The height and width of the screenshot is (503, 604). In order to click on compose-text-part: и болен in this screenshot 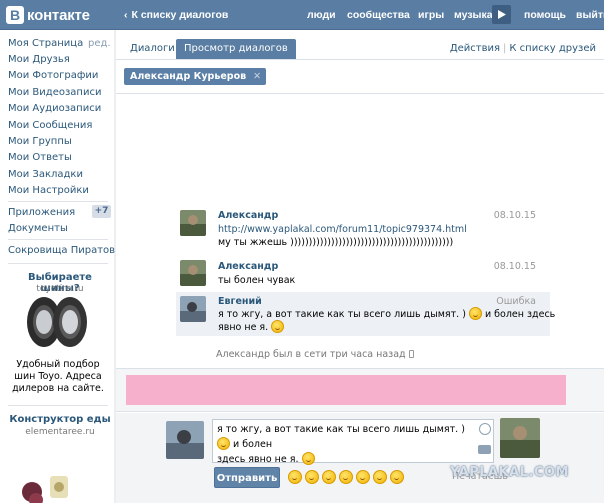, I will do `click(253, 444)`.